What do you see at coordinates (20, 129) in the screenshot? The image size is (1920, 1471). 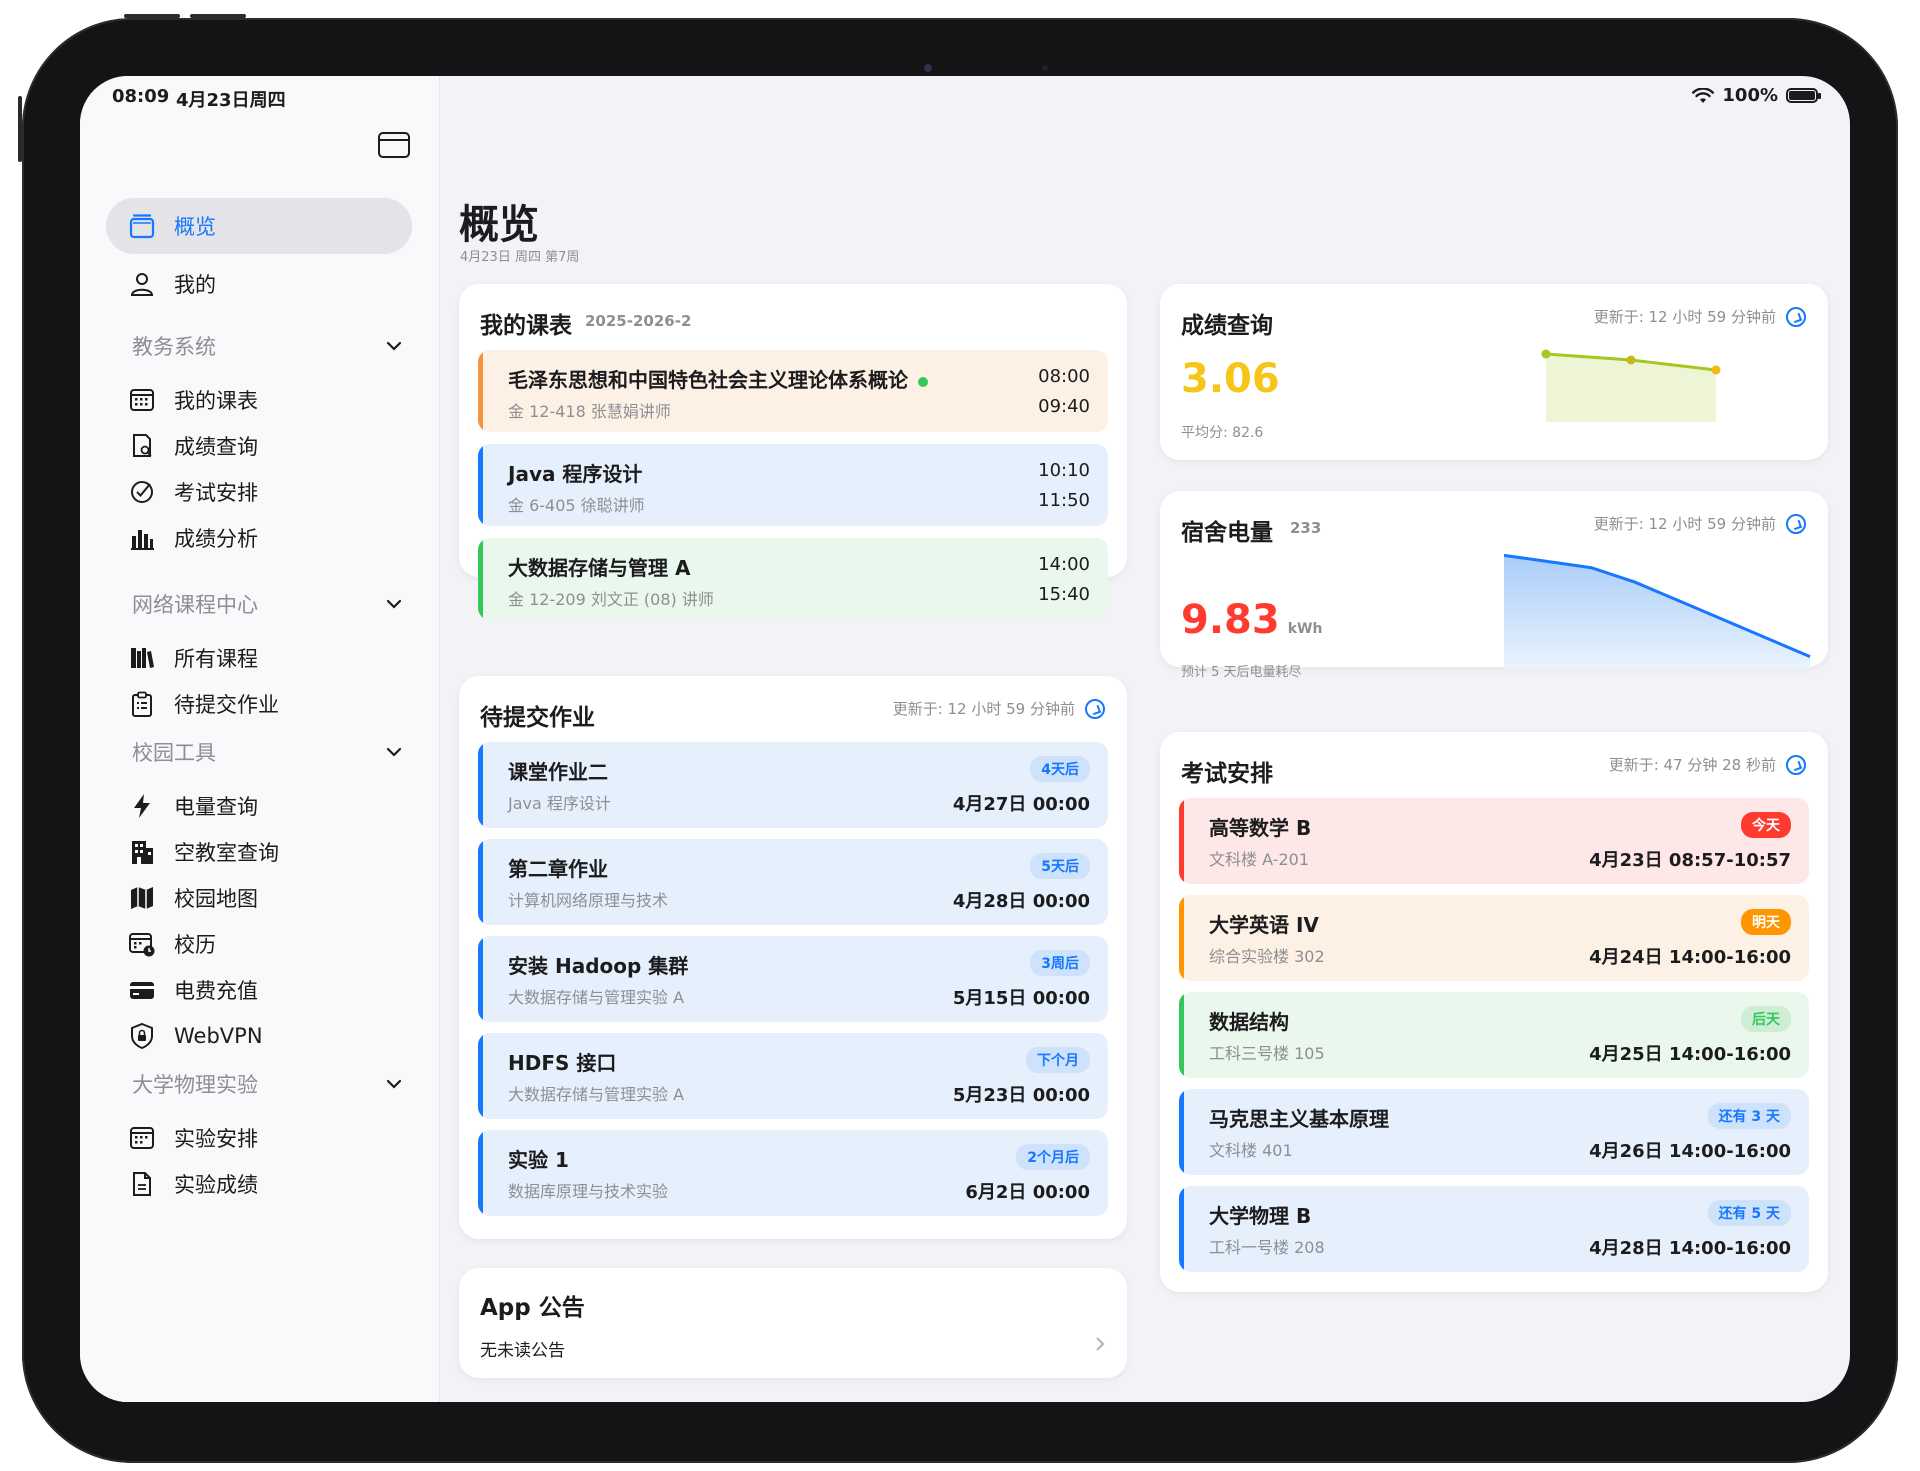 I see `volume-button` at bounding box center [20, 129].